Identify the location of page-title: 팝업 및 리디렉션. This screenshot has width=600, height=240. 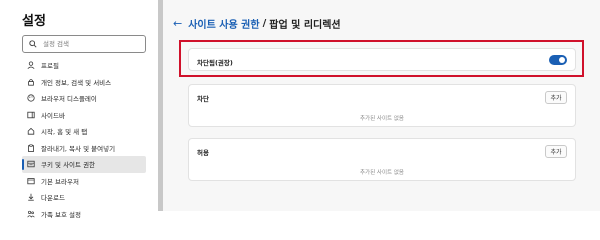
(305, 25).